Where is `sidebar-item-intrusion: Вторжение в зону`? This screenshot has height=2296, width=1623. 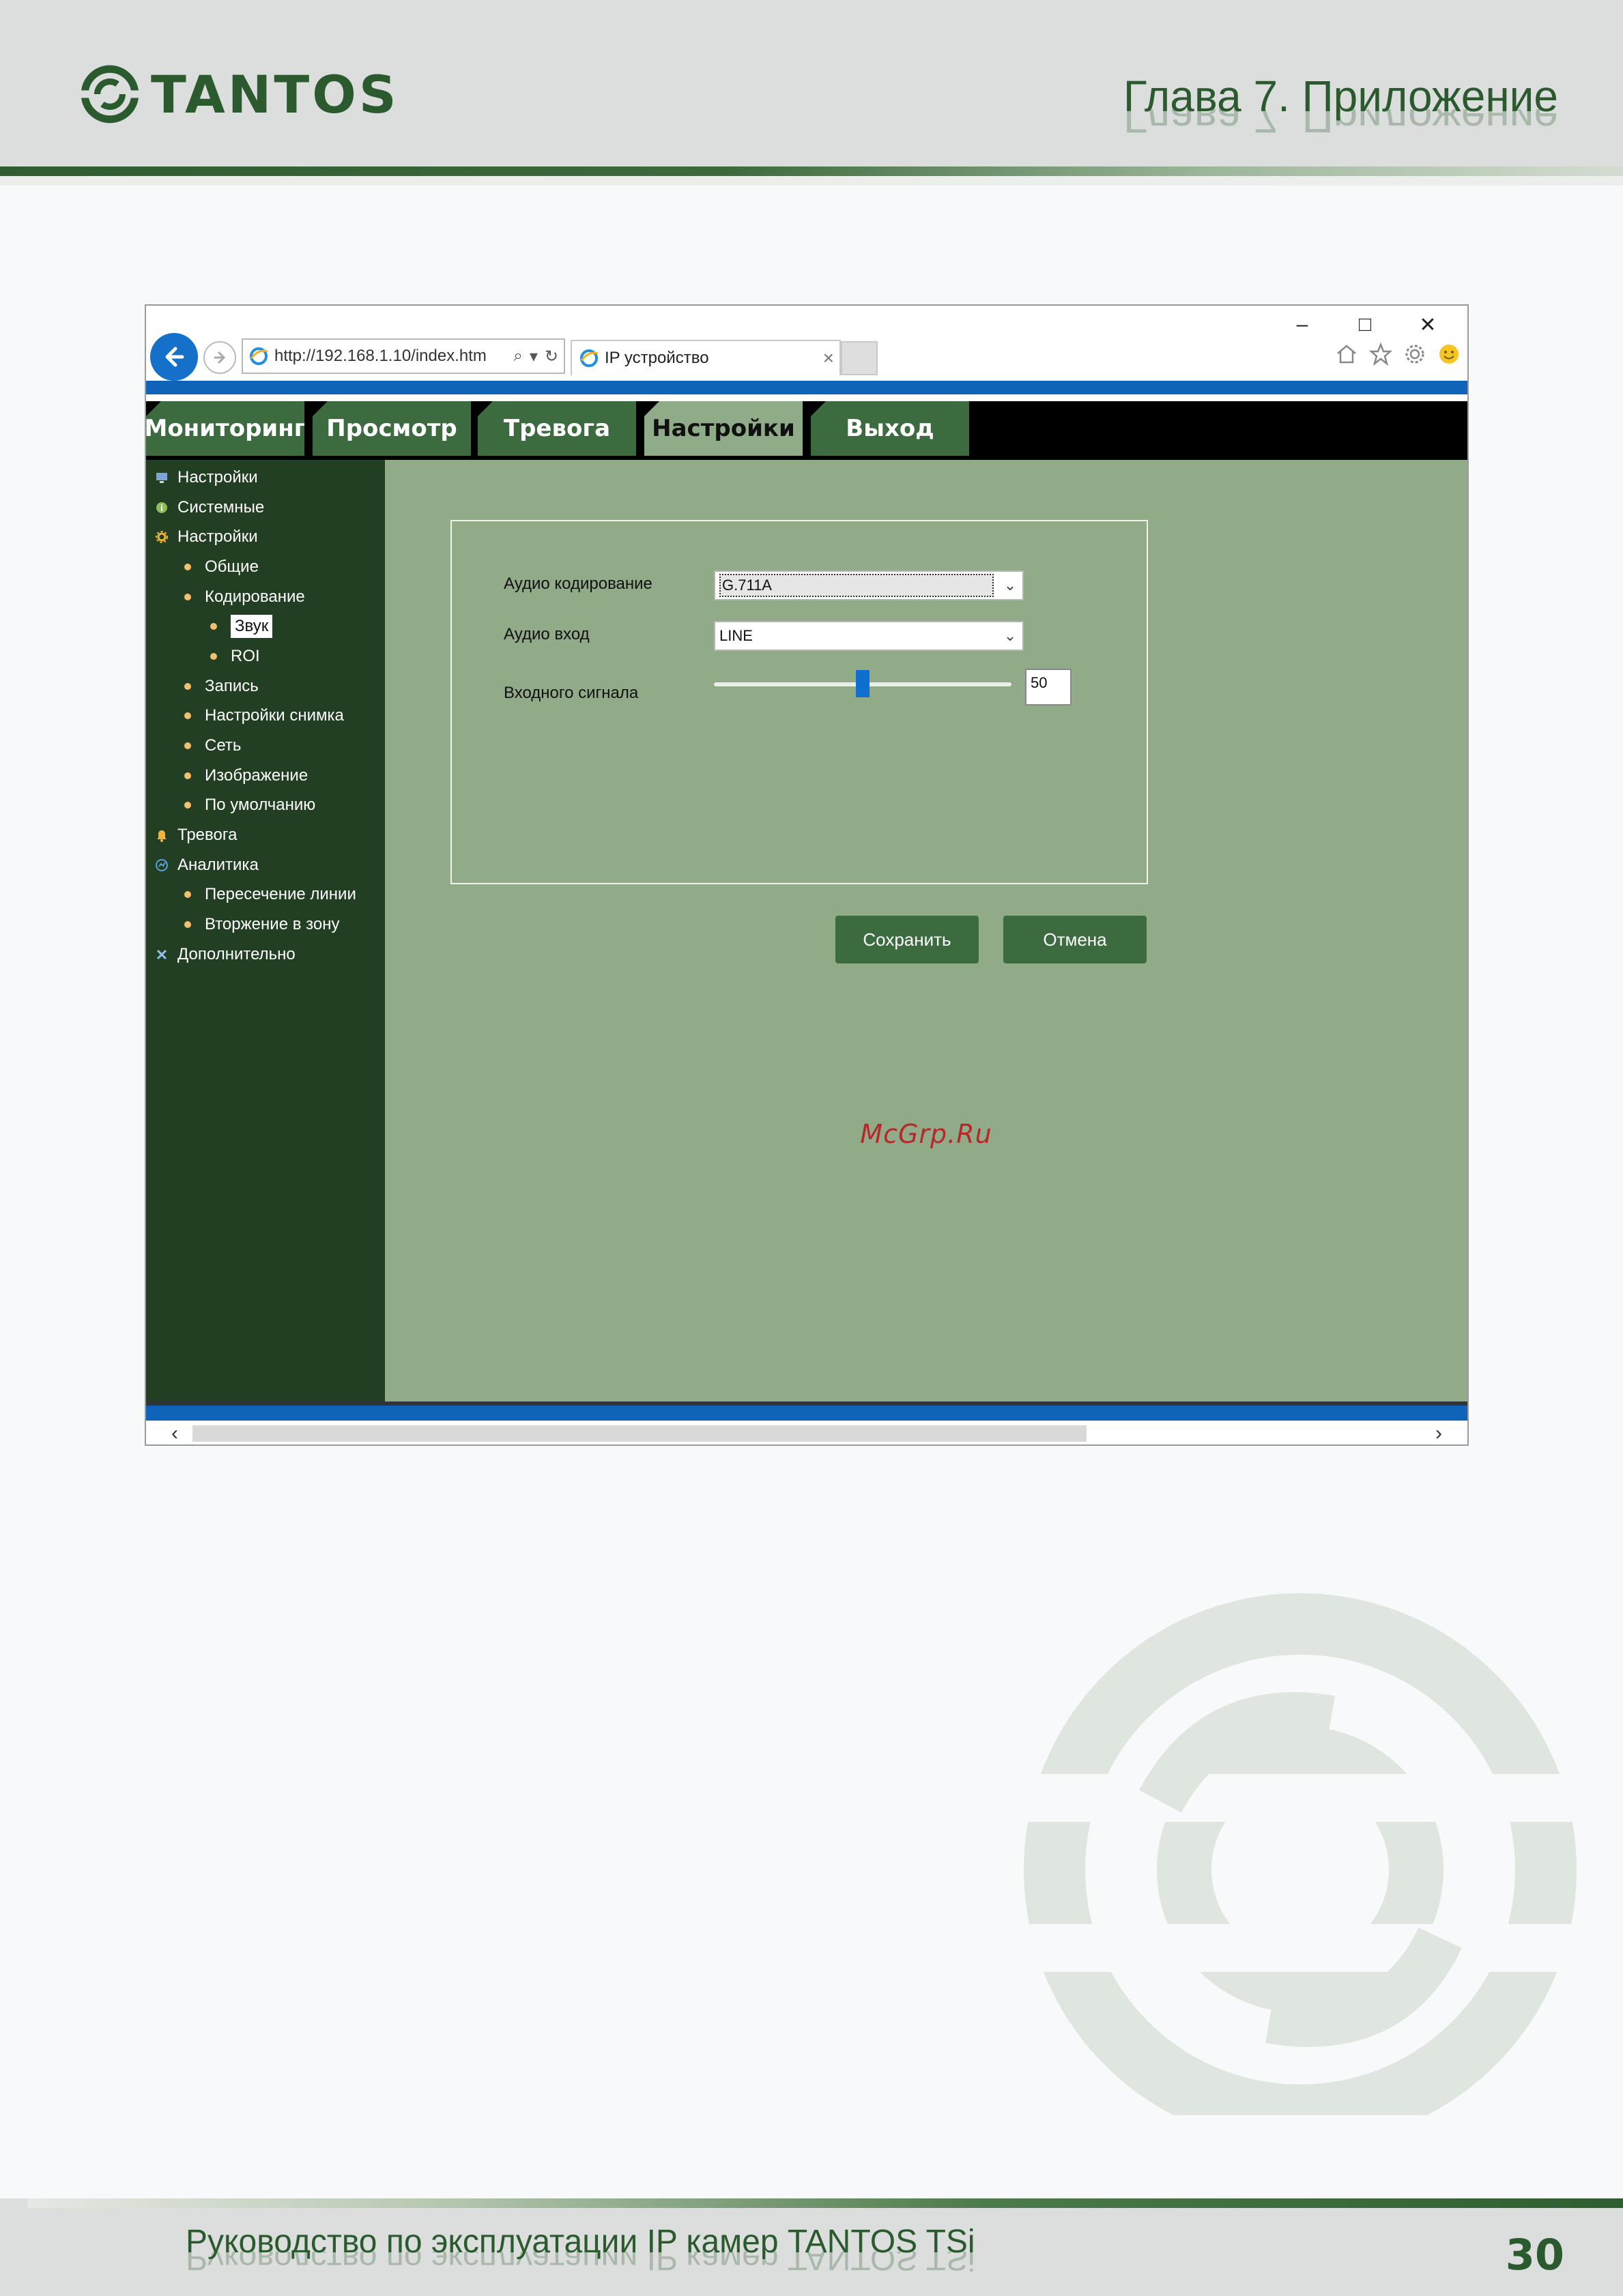 sidebar-item-intrusion: Вторжение в зону is located at coordinates (265, 925).